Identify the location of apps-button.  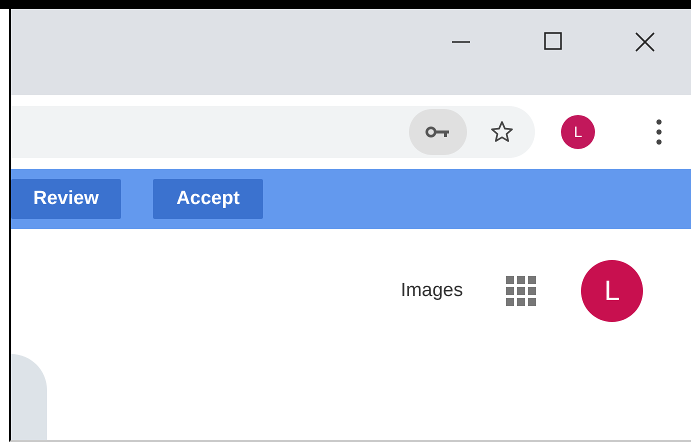
(521, 291).